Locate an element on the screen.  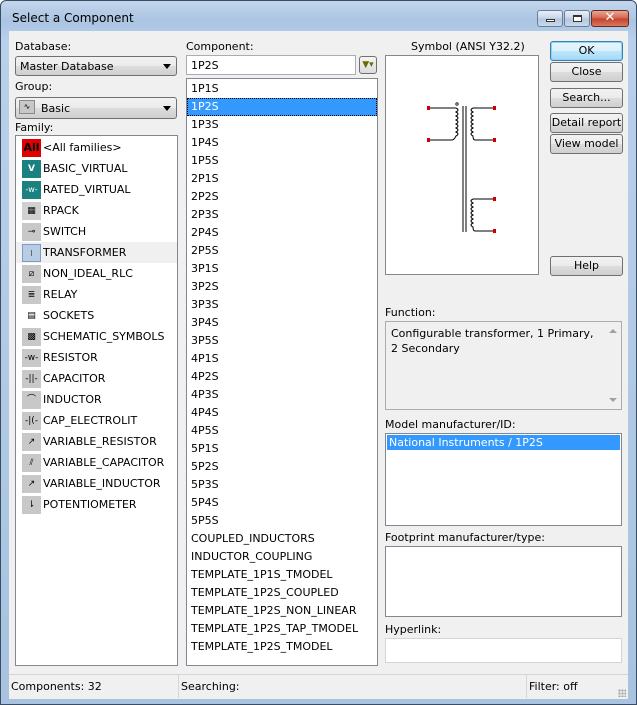
detail-report-button: Detail report is located at coordinates (586, 123).